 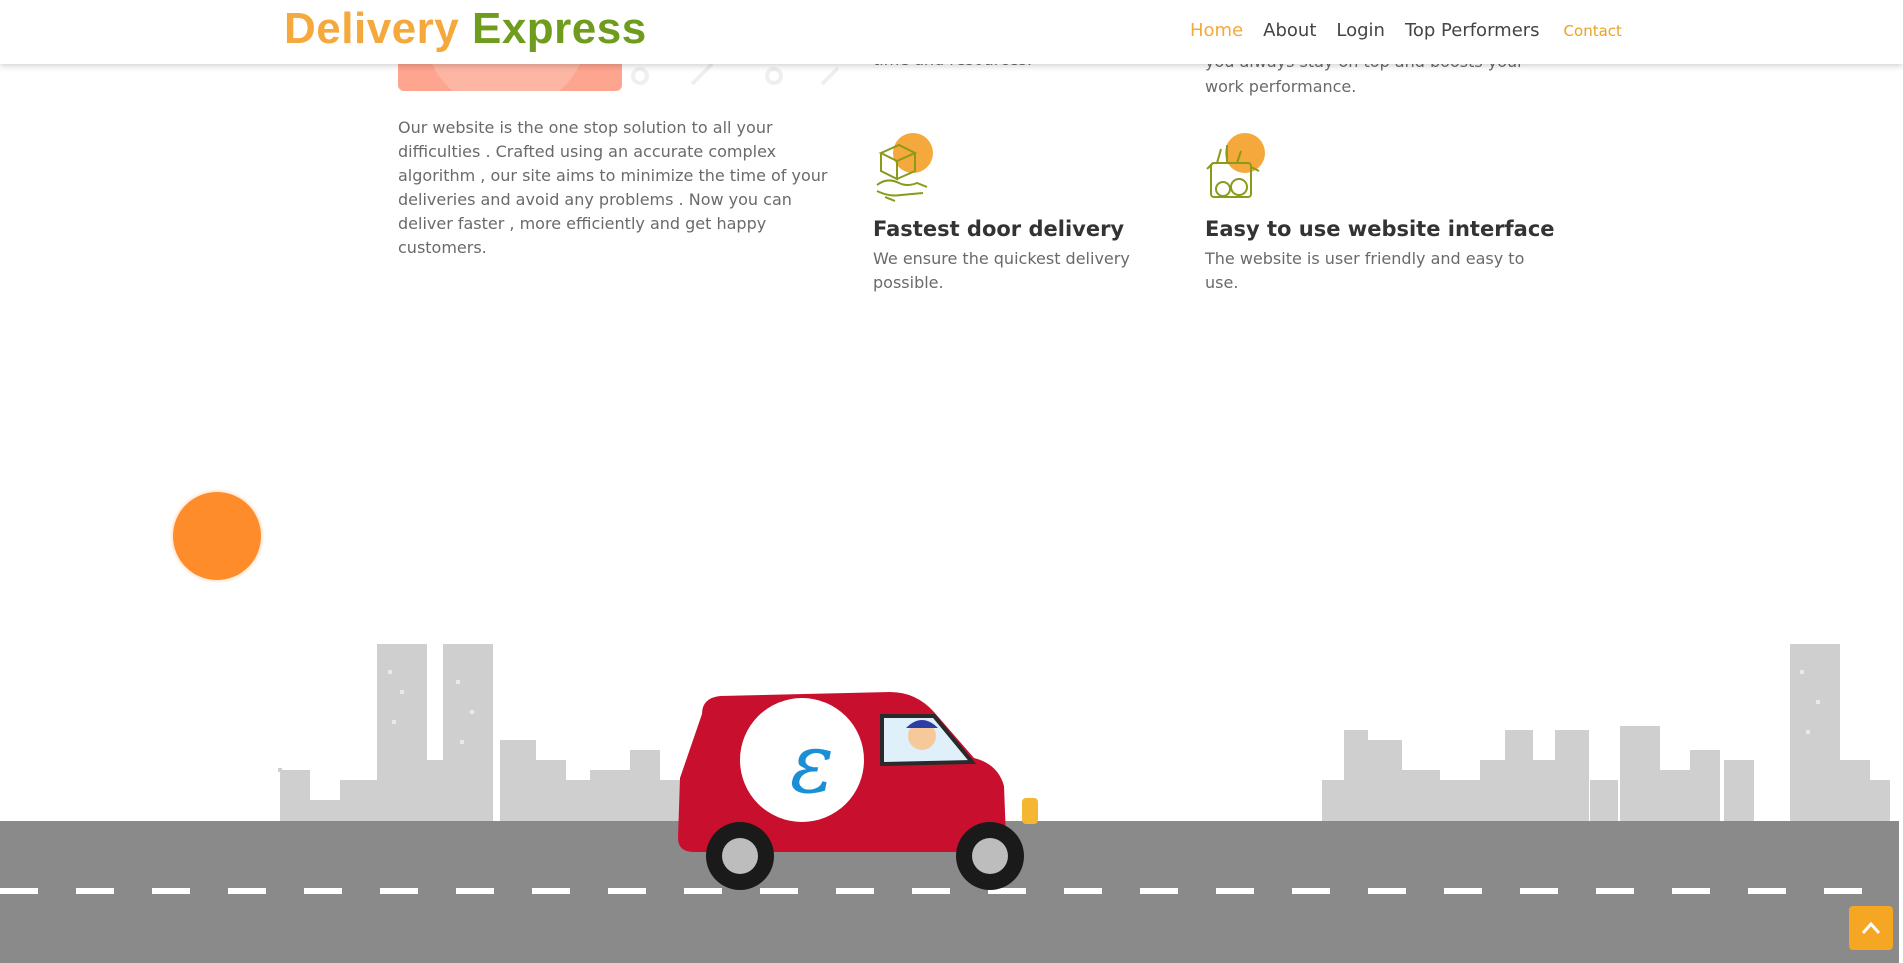 What do you see at coordinates (372, 28) in the screenshot?
I see `brand-word-delivery: Delivery` at bounding box center [372, 28].